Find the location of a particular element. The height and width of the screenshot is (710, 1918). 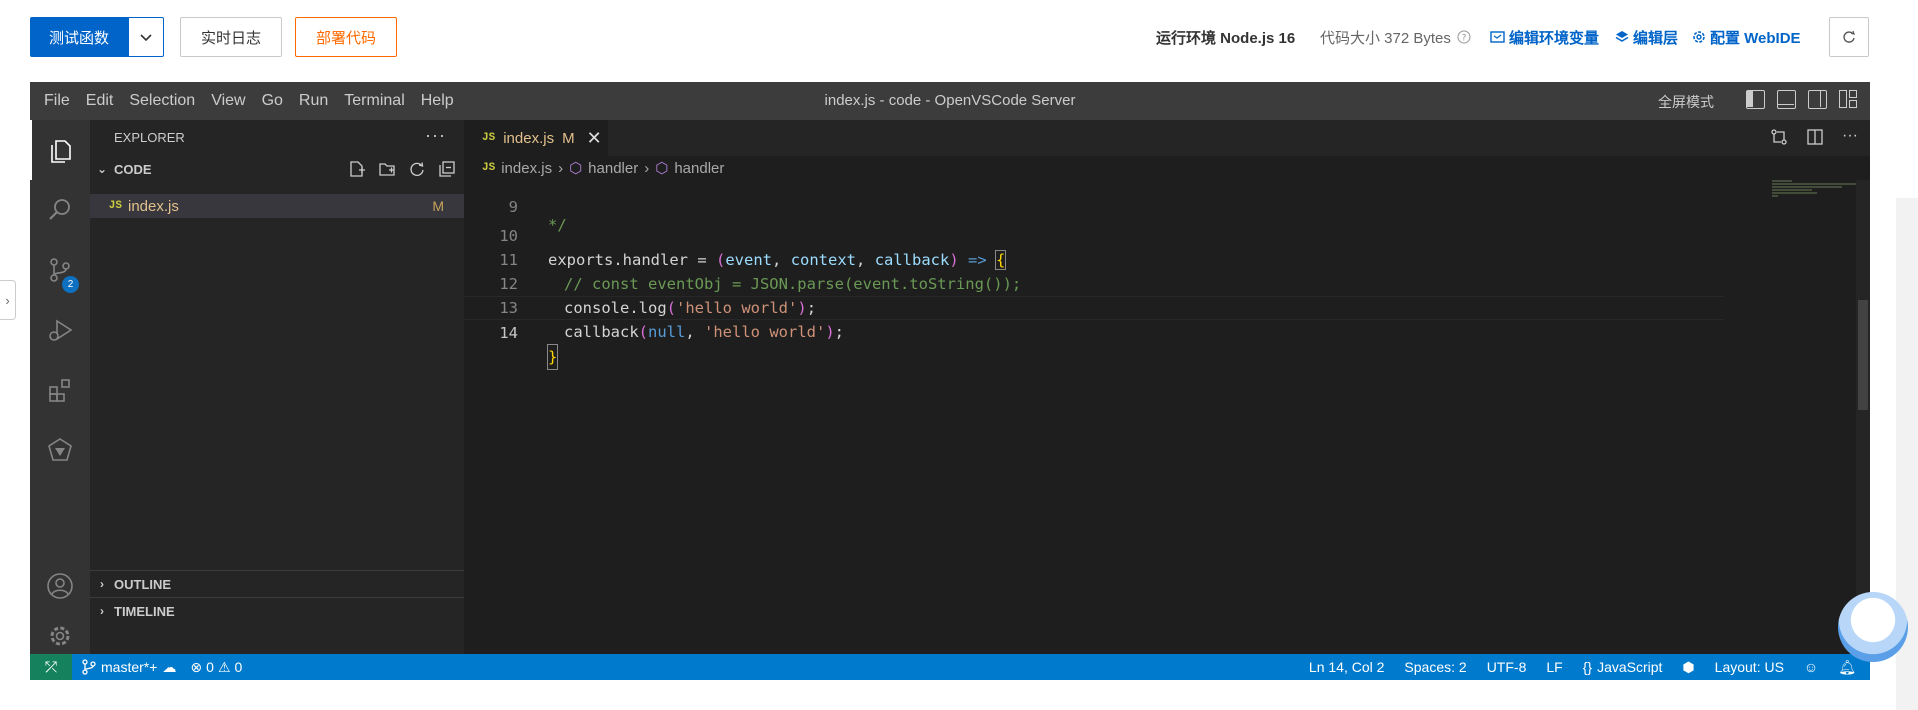

activity-source-control: 2 is located at coordinates (60, 270).